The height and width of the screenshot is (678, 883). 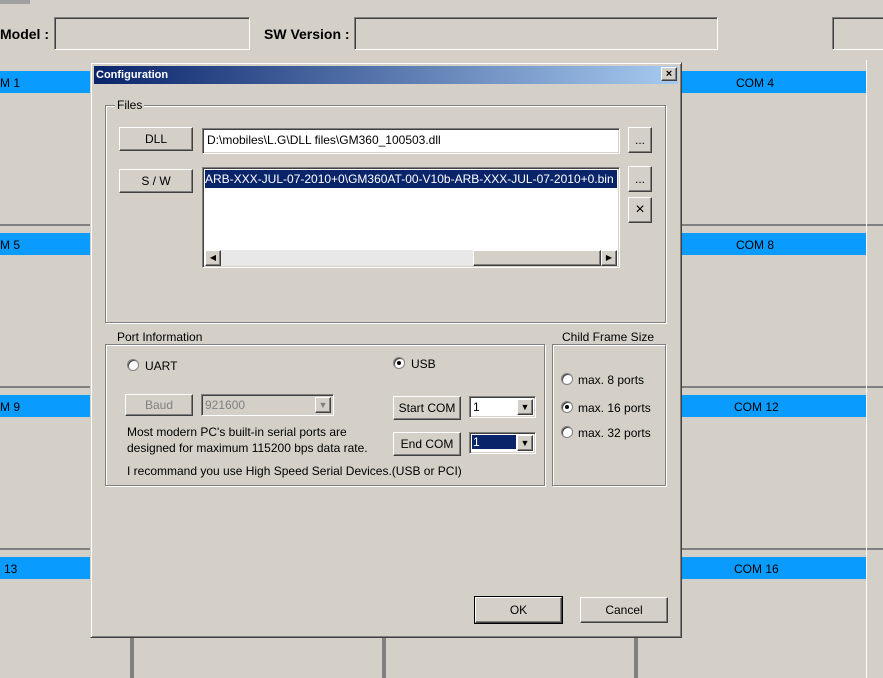 What do you see at coordinates (156, 181) in the screenshot?
I see `sw-button: S / W` at bounding box center [156, 181].